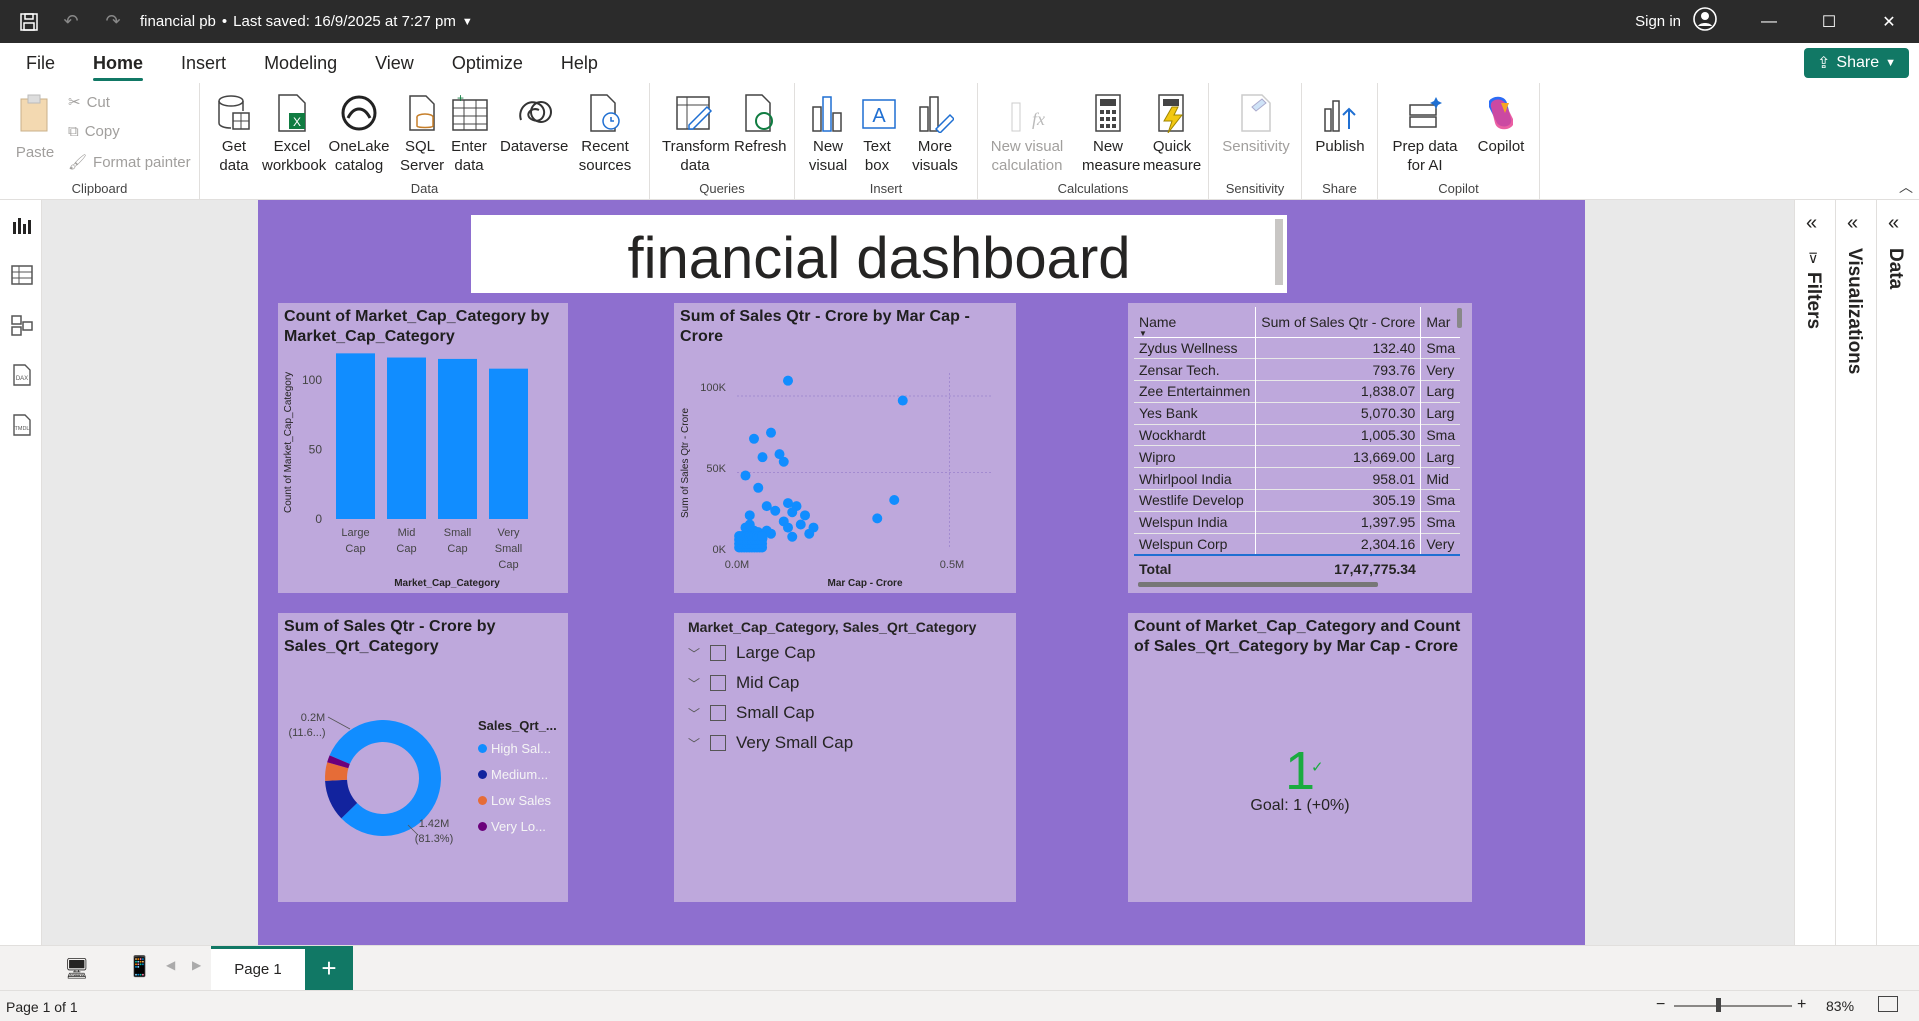 The width and height of the screenshot is (1919, 1021). Describe the element at coordinates (1340, 123) in the screenshot. I see `publish-button: Publish` at that location.